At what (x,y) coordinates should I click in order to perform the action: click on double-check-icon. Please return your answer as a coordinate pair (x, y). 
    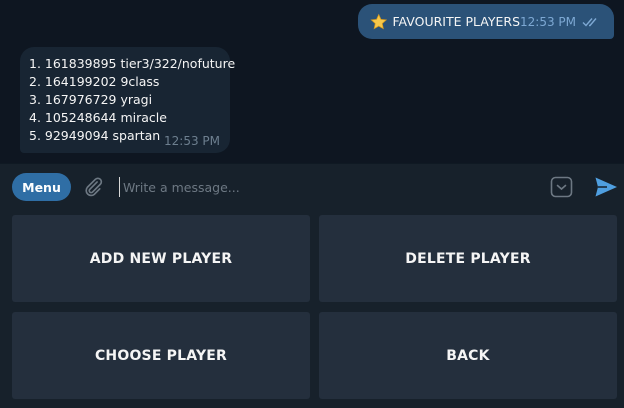
    Looking at the image, I should click on (589, 22).